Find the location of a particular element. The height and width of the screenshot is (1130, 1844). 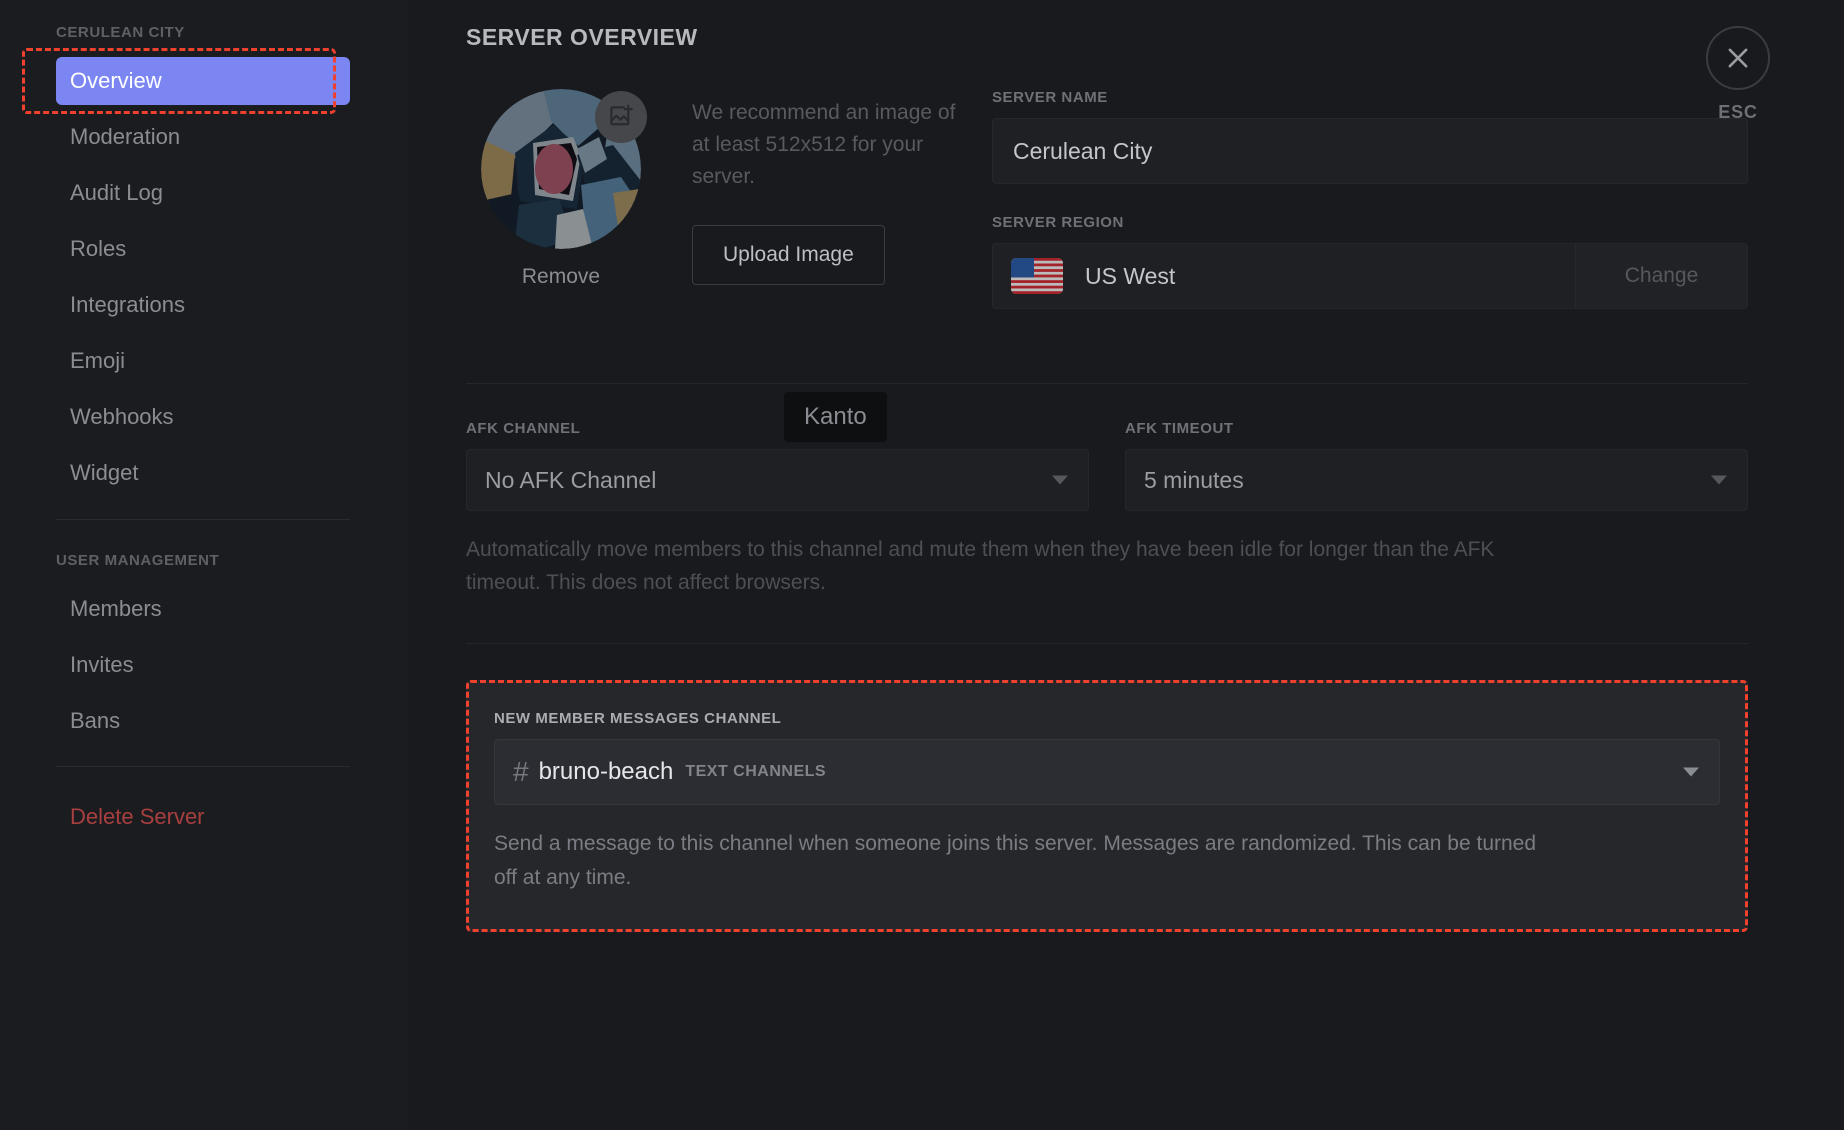

afk-channel-select: No AFK Channel is located at coordinates (777, 480).